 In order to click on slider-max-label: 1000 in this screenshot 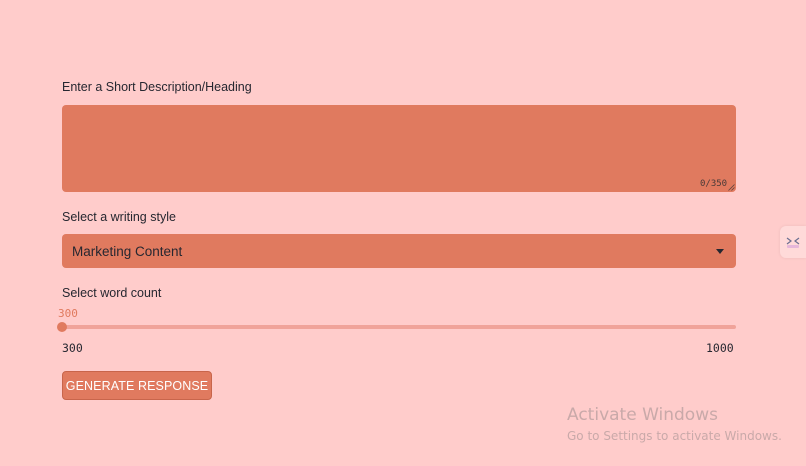, I will do `click(720, 348)`.